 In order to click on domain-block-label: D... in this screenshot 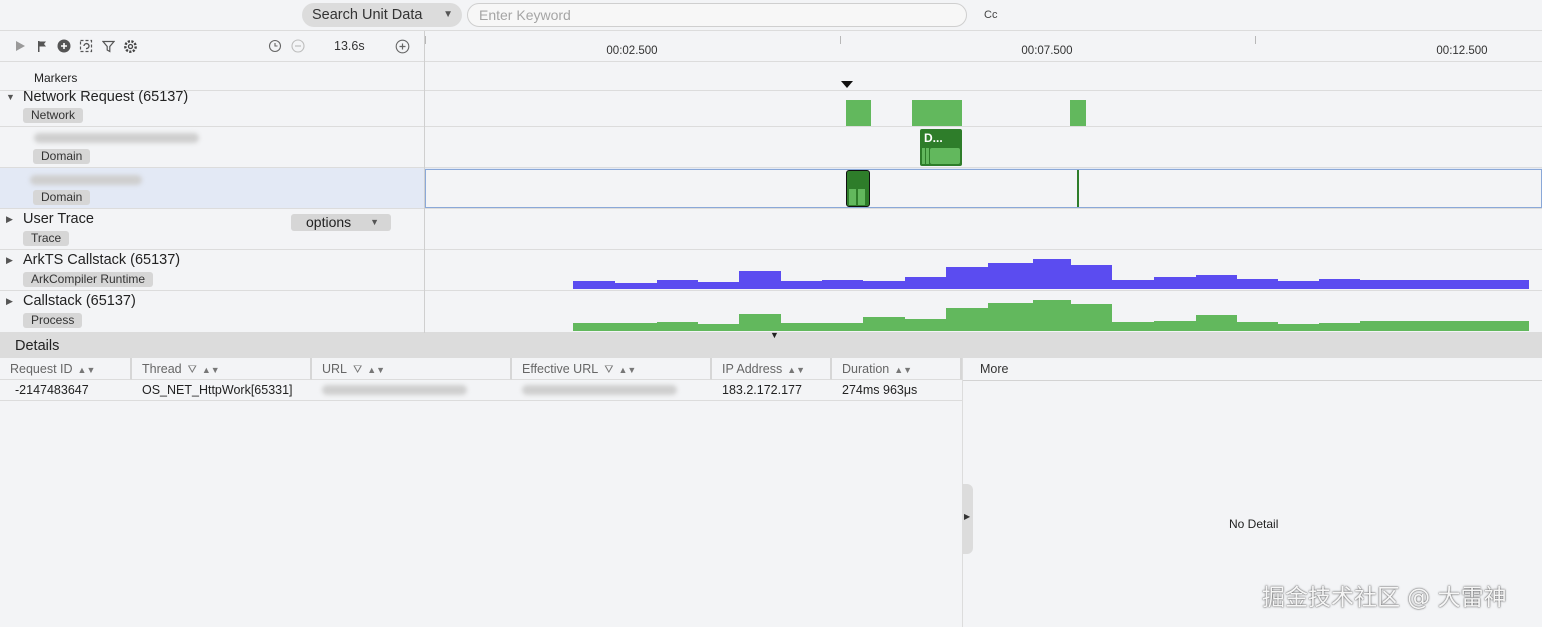, I will do `click(933, 138)`.